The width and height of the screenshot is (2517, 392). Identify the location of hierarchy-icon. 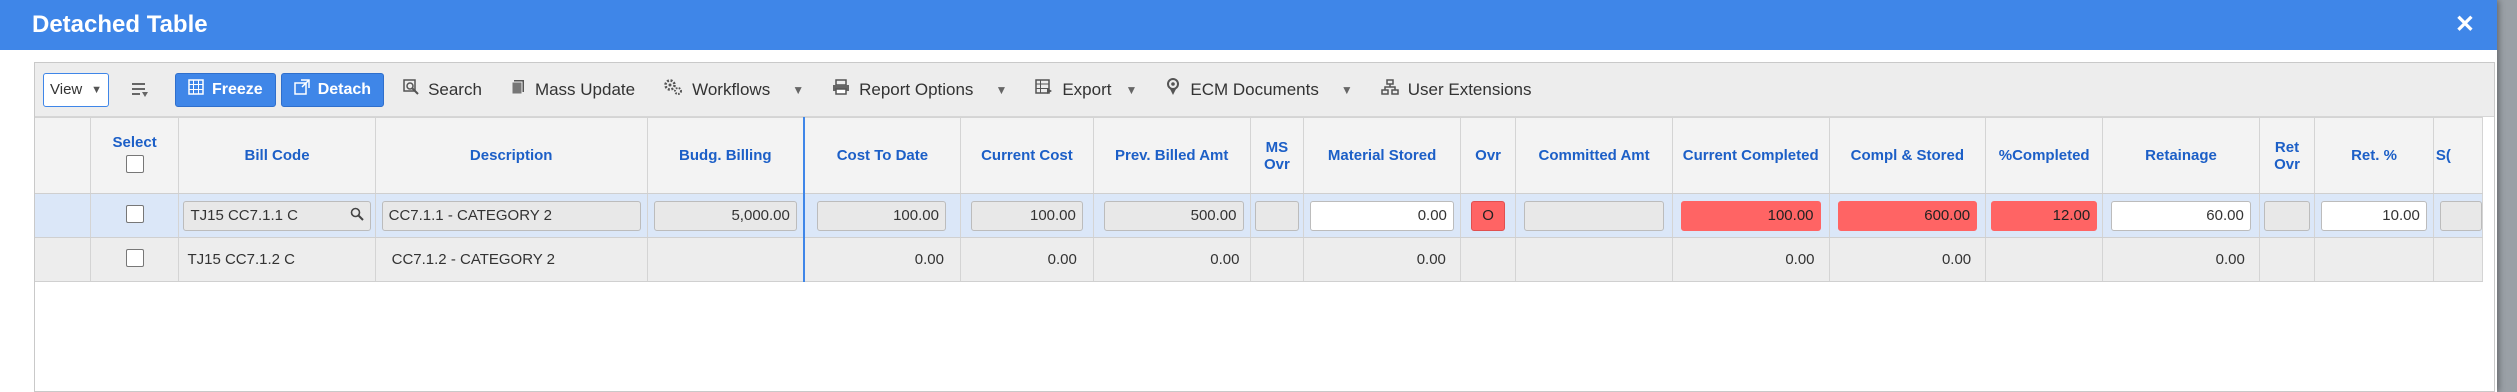
(1389, 89).